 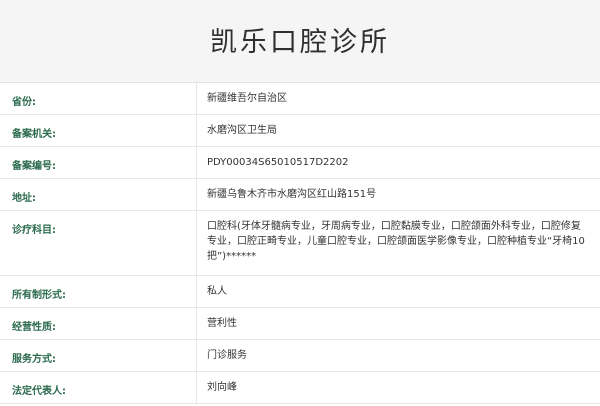 What do you see at coordinates (300, 388) in the screenshot?
I see `table-row-legal-rep: 法定代表人: 刘向峰` at bounding box center [300, 388].